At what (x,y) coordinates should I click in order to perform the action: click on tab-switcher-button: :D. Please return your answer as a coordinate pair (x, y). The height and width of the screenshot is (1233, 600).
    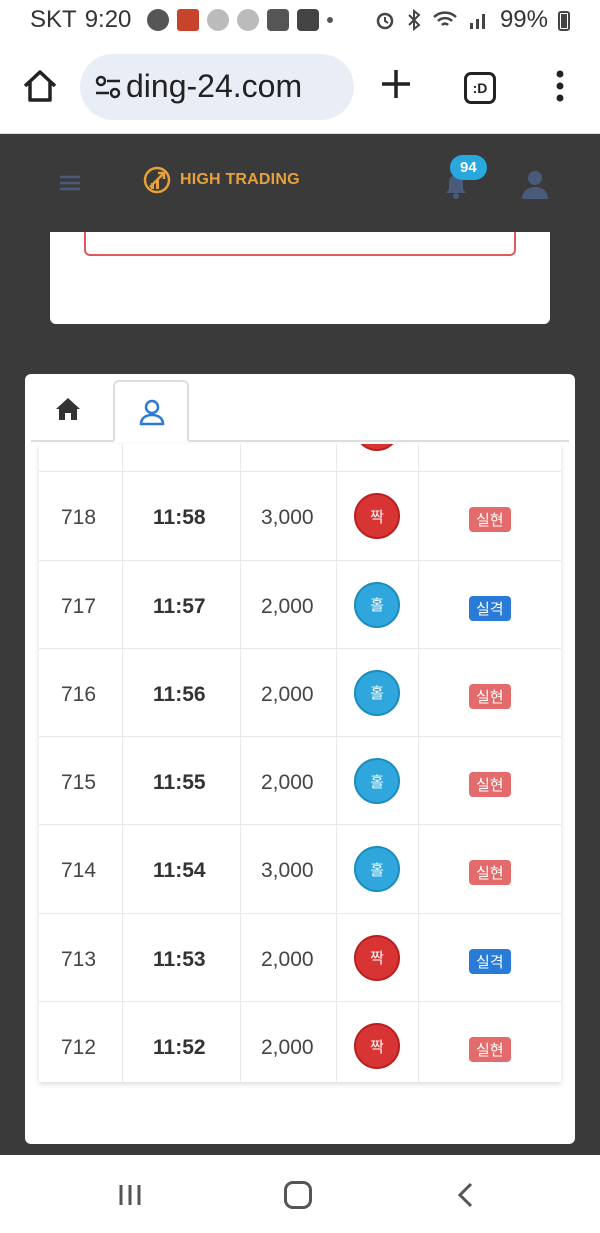
    Looking at the image, I should click on (480, 88).